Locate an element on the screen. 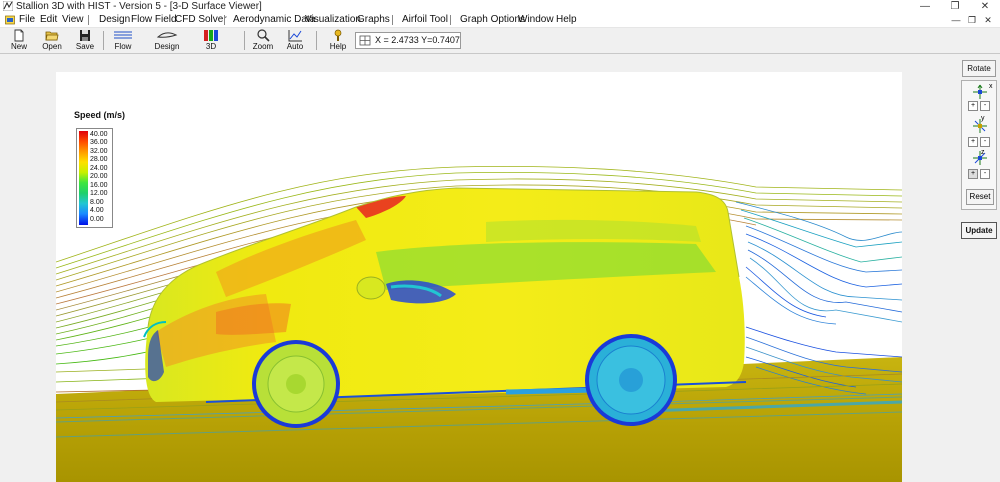 The image size is (1000, 482). mdi-restore-button: ❐ is located at coordinates (972, 20).